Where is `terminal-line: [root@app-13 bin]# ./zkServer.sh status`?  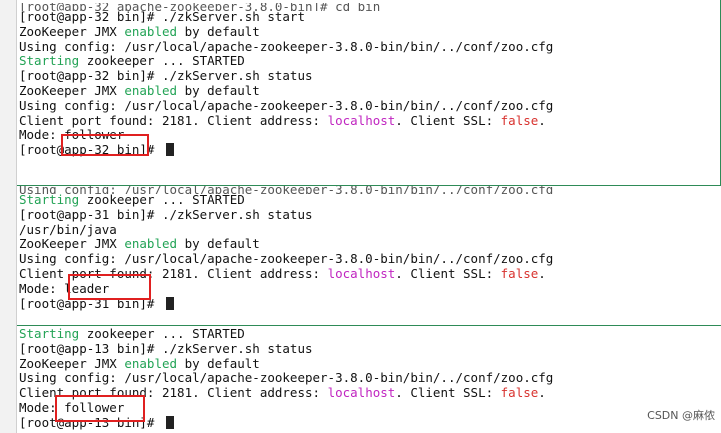 terminal-line: [root@app-13 bin]# ./zkServer.sh status is located at coordinates (166, 348).